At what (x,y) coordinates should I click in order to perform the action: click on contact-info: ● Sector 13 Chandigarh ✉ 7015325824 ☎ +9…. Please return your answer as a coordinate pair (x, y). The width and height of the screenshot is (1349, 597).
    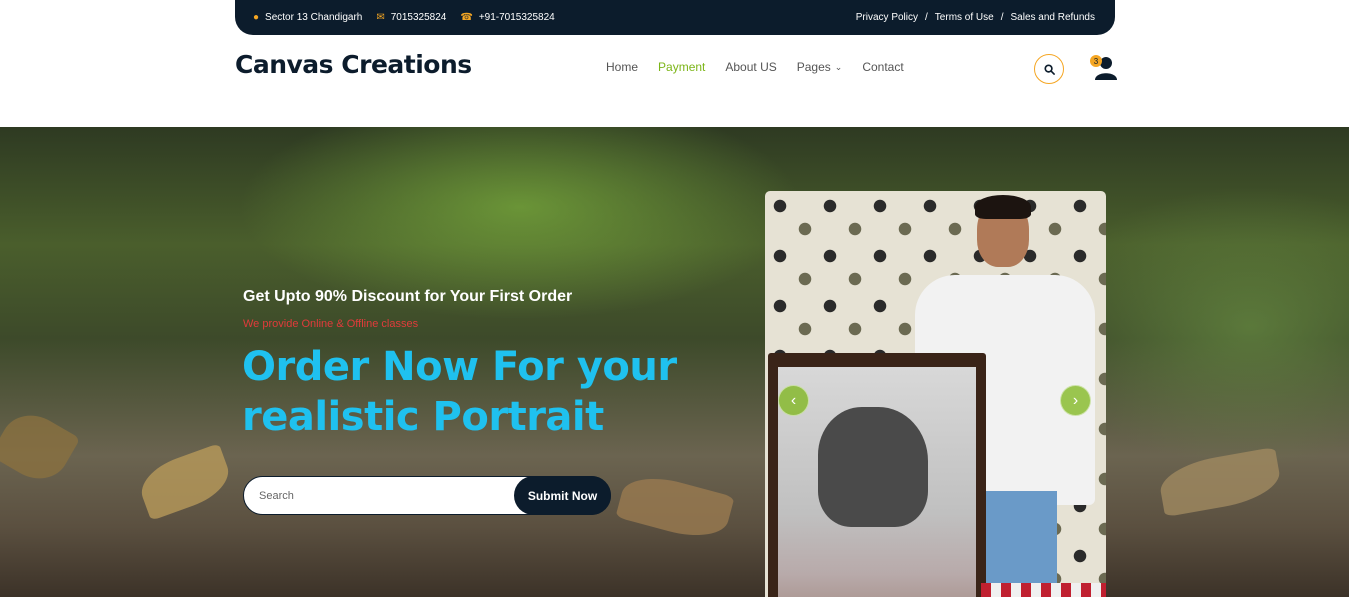
    Looking at the image, I should click on (411, 17).